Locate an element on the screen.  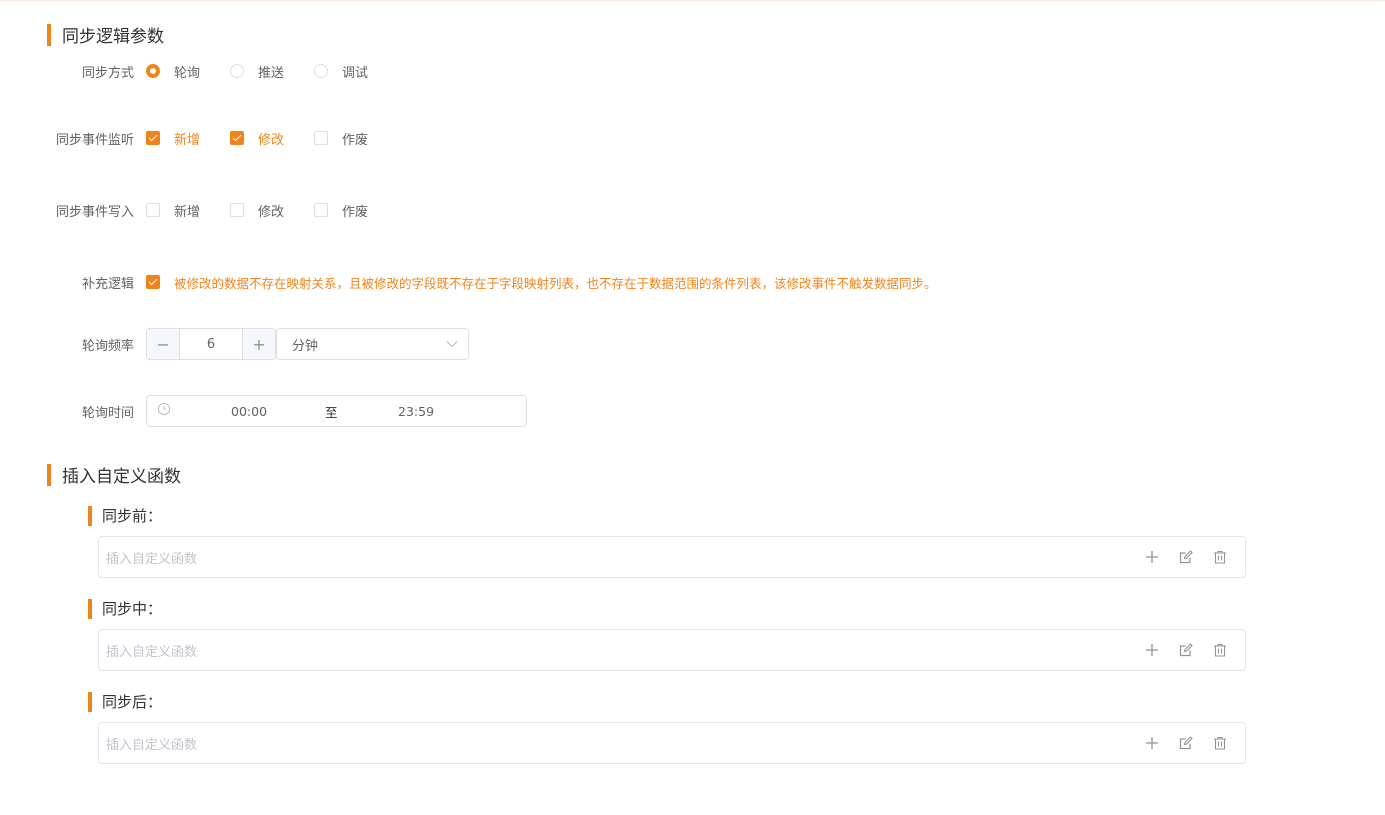
subsection-title-during: 同步中： is located at coordinates (125, 608).